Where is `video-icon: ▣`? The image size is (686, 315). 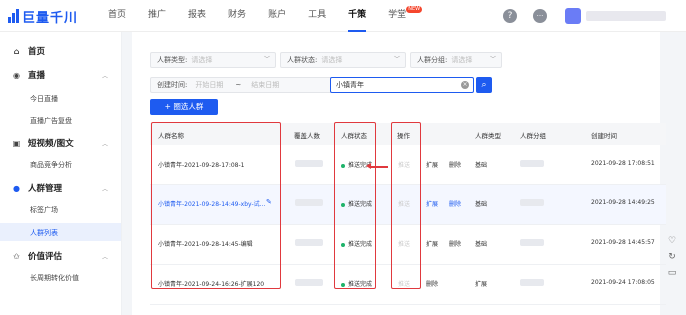 video-icon: ▣ is located at coordinates (16, 143).